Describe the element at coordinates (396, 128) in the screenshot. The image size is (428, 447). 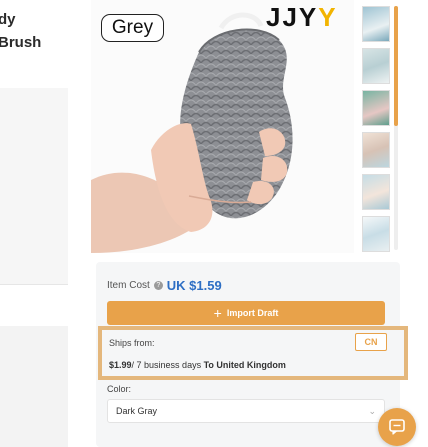
I see `thumbnail-scrollbar` at that location.